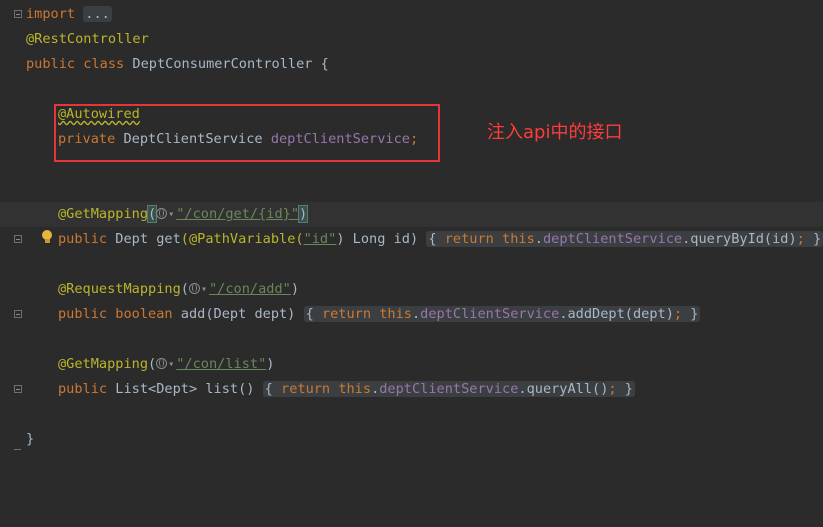  What do you see at coordinates (555, 132) in the screenshot?
I see `annotation-note: 注入api中的接口` at bounding box center [555, 132].